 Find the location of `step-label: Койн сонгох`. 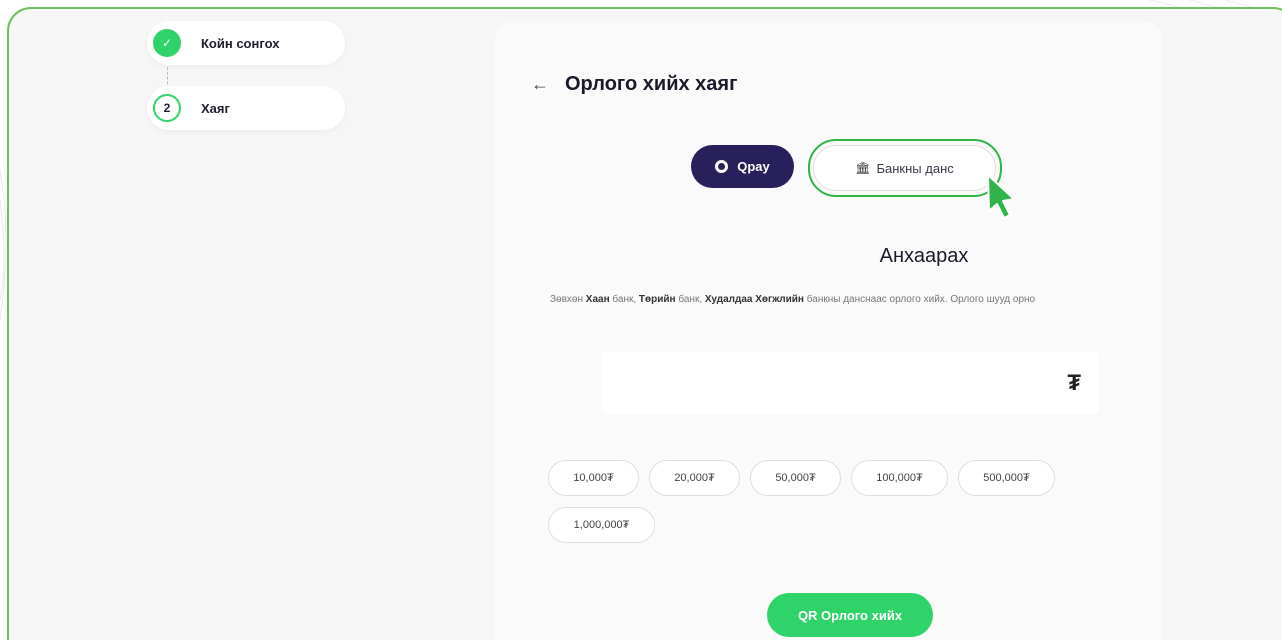

step-label: Койн сонгох is located at coordinates (240, 43).